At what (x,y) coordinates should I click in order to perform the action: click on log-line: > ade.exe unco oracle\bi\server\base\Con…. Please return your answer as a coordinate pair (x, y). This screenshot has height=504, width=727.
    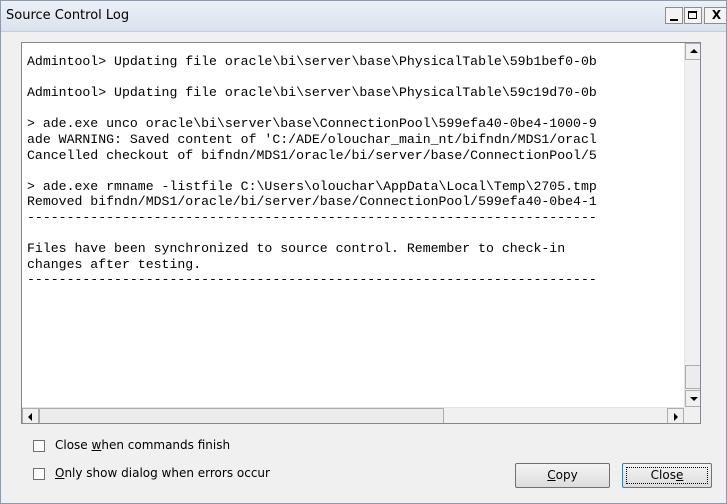
    Looking at the image, I should click on (312, 124).